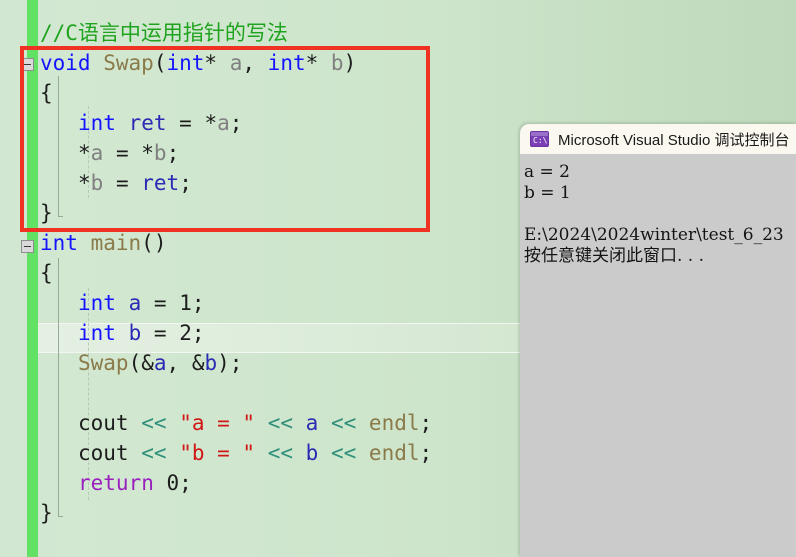 This screenshot has height=557, width=796. Describe the element at coordinates (173, 483) in the screenshot. I see `code-token: 0` at that location.